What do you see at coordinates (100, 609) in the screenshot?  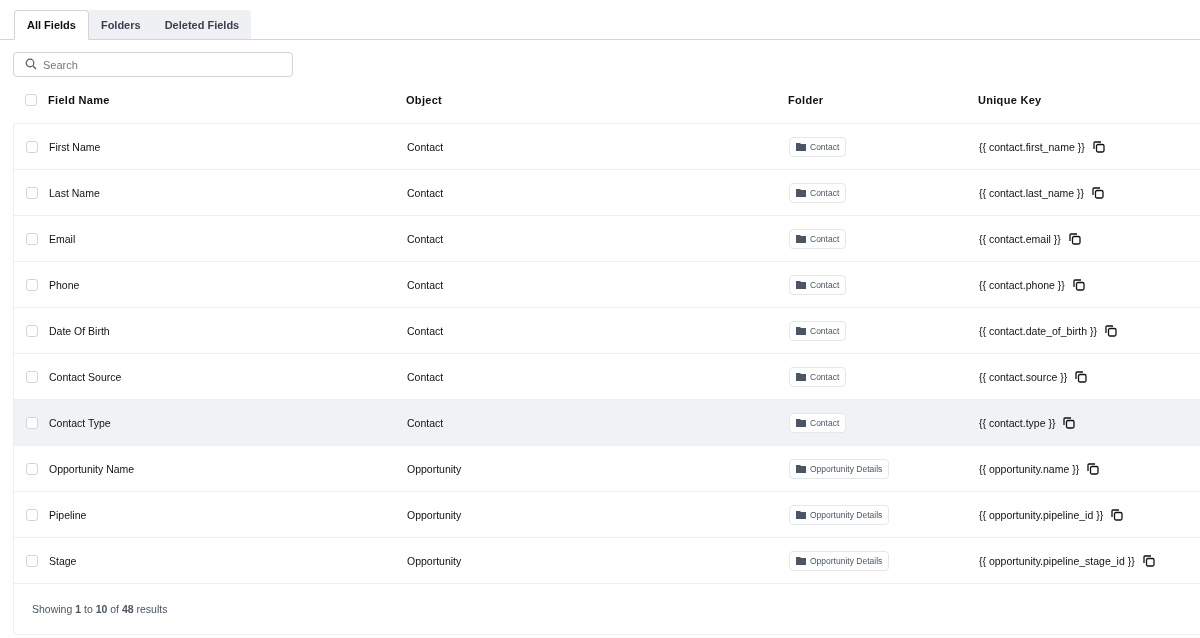 I see `results-summary: Showing 1 to 10 of 48 results` at bounding box center [100, 609].